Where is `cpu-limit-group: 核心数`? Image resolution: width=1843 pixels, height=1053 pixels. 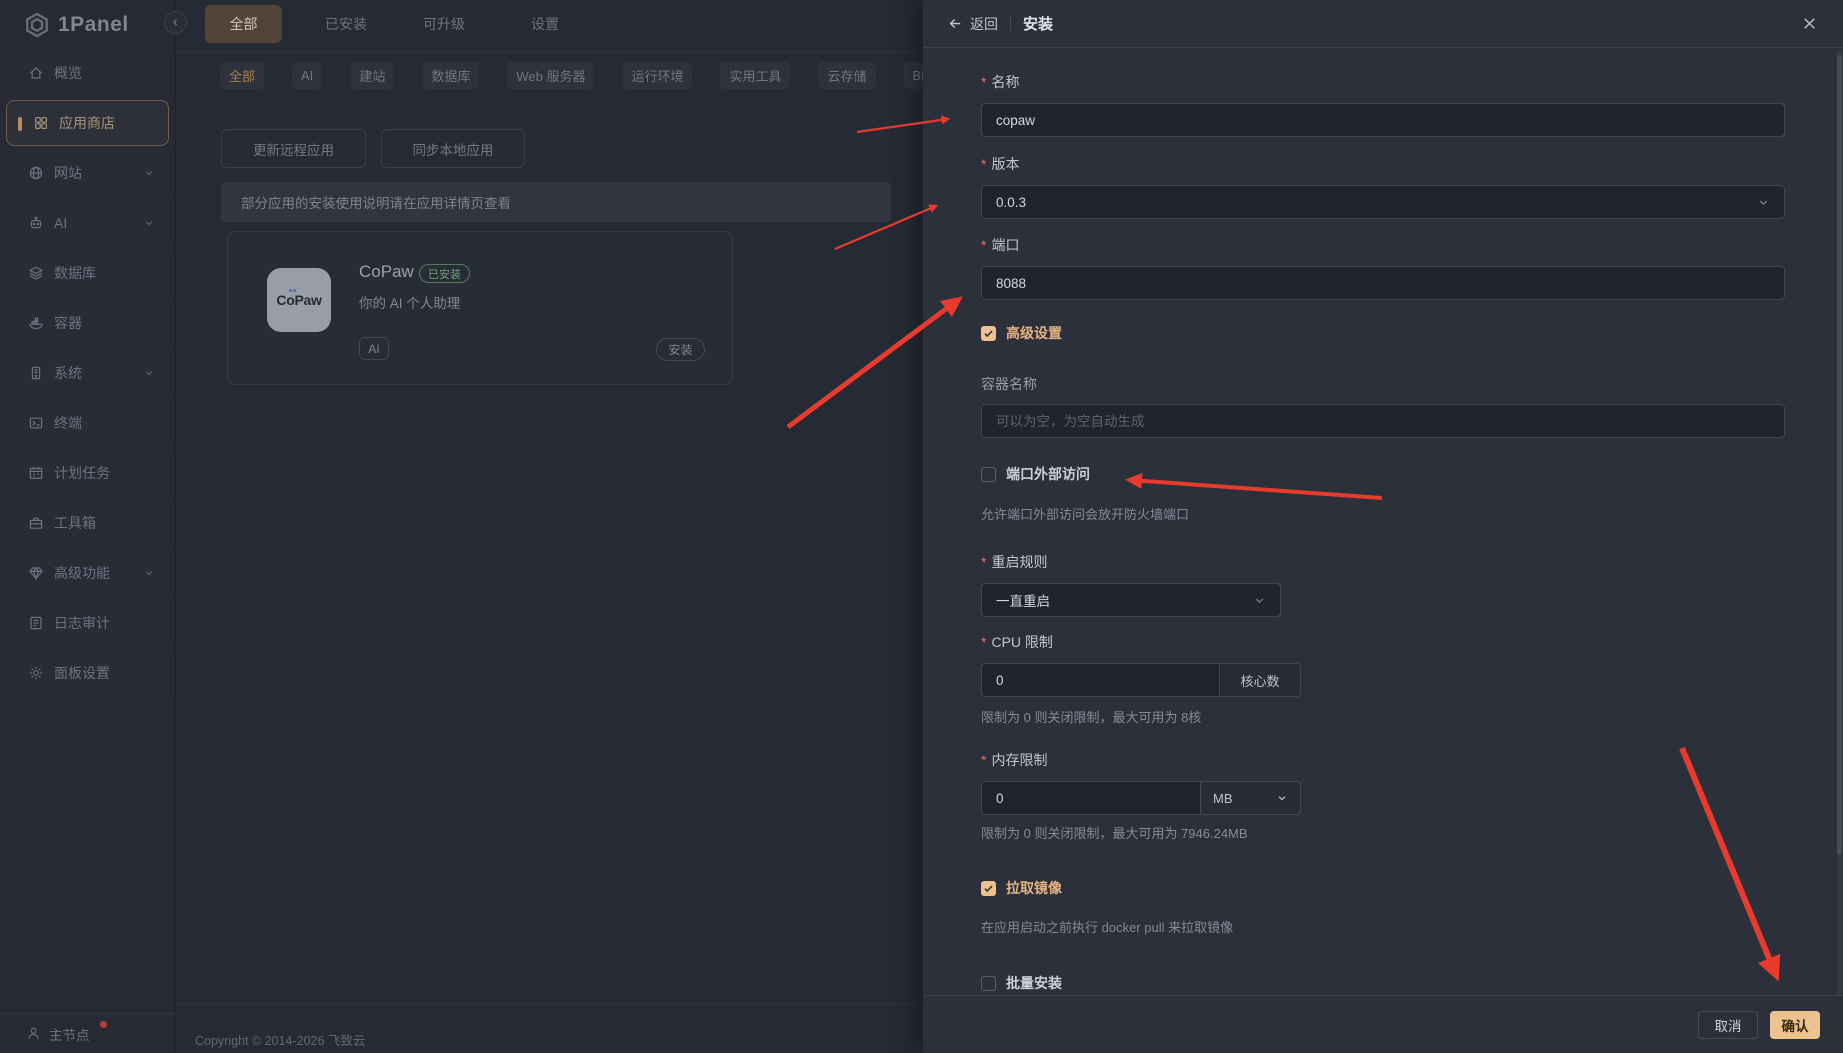 cpu-limit-group: 核心数 is located at coordinates (1141, 680).